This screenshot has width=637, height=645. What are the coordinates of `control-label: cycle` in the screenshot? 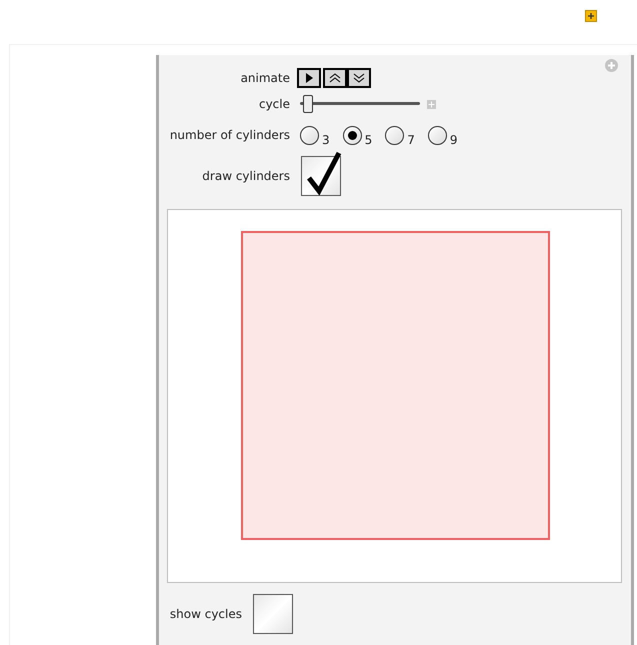 It's located at (274, 104).